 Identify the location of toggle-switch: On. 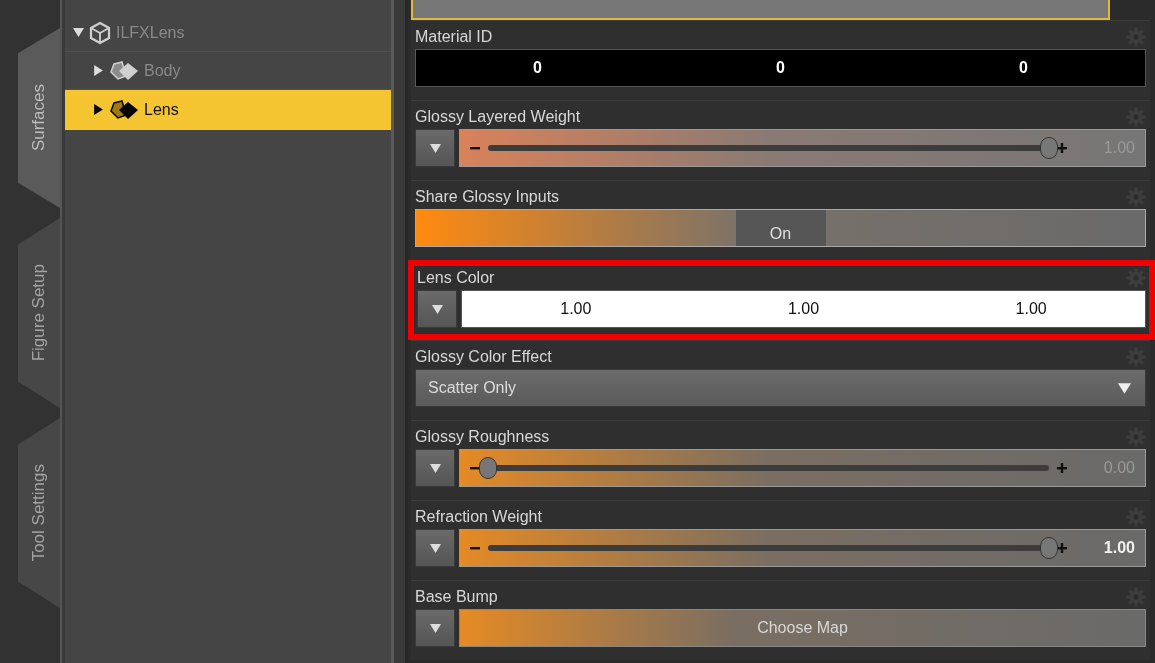
(780, 228).